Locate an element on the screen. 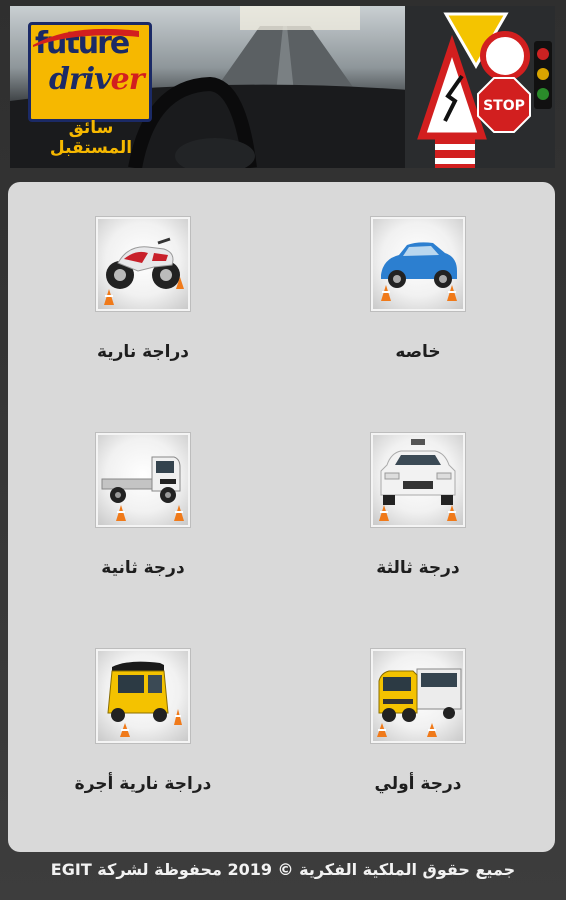  category-label: دراجة نارية أجرة is located at coordinates (143, 784).